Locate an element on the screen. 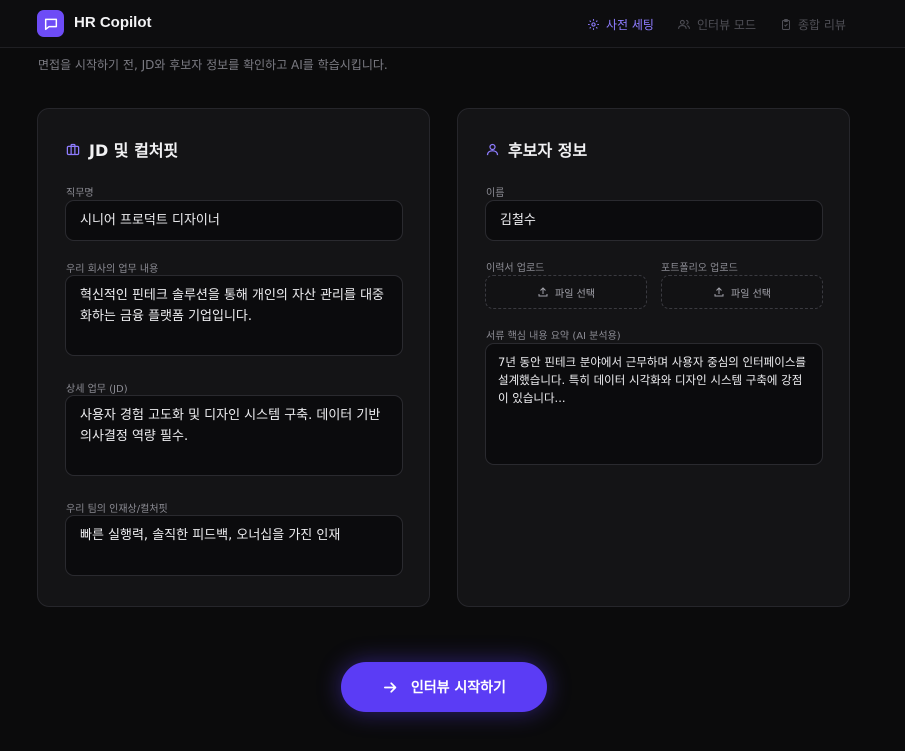 Image resolution: width=905 pixels, height=751 pixels. culture-fit-label: 우리 팀의 인재상/컬처핏 is located at coordinates (117, 509).